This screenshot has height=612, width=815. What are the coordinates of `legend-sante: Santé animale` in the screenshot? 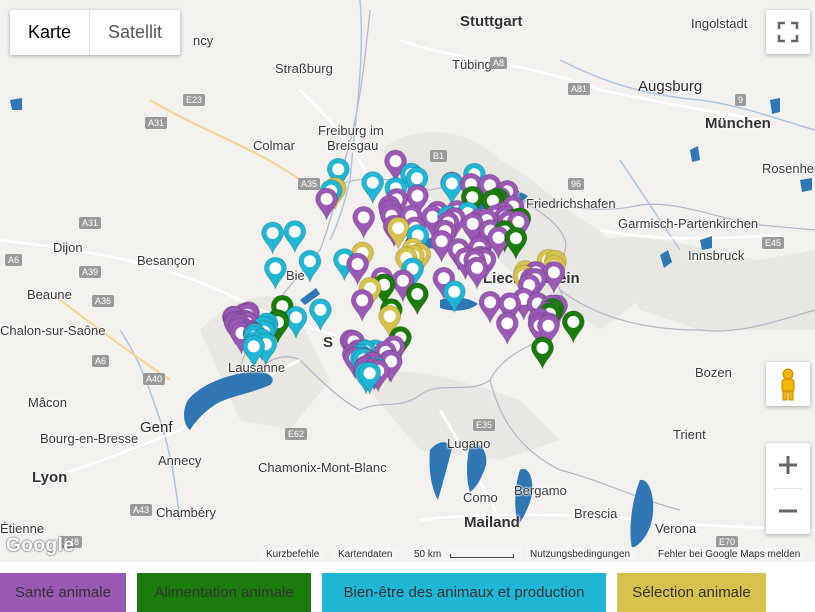 It's located at (63, 592).